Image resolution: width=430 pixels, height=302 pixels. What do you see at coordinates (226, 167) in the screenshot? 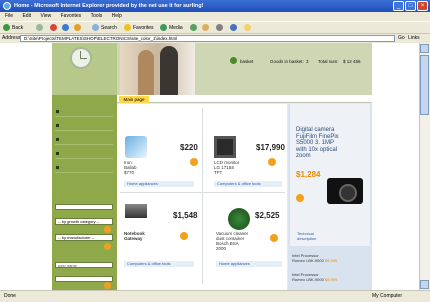
I see `product-name: LCD monitor LG 1715S TFT` at bounding box center [226, 167].